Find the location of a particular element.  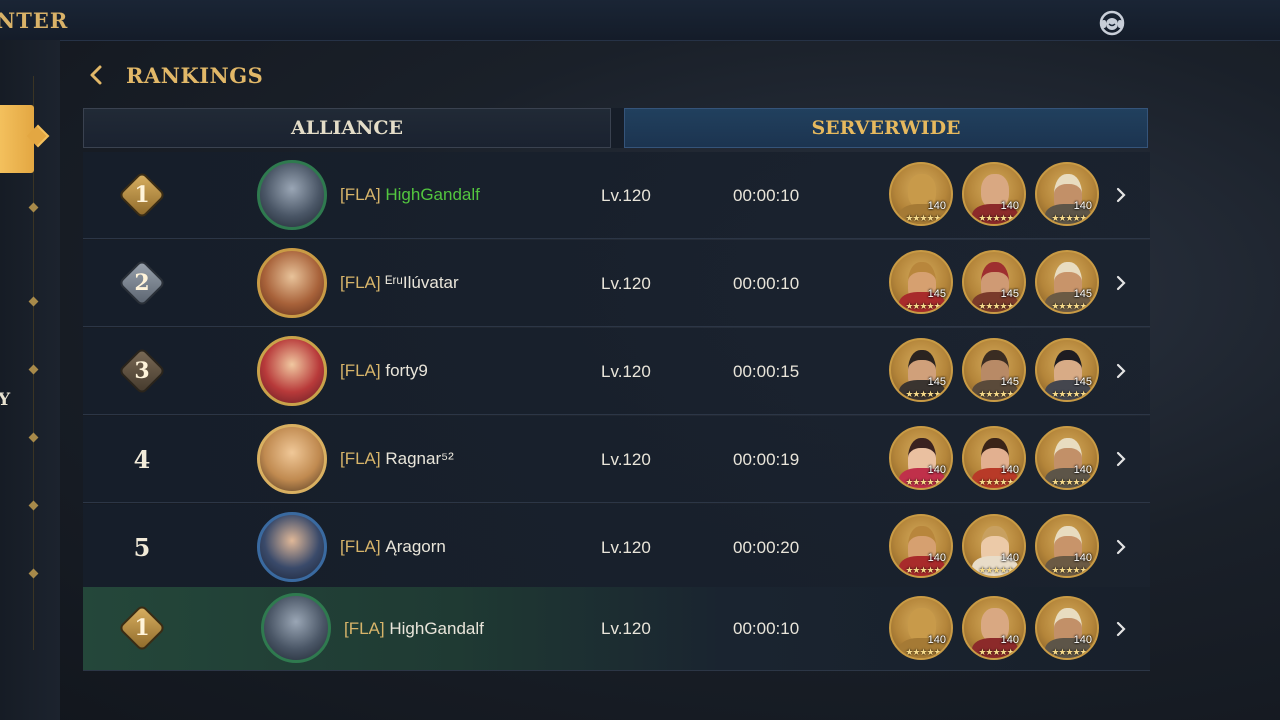

customer-support-button is located at coordinates (1112, 23).